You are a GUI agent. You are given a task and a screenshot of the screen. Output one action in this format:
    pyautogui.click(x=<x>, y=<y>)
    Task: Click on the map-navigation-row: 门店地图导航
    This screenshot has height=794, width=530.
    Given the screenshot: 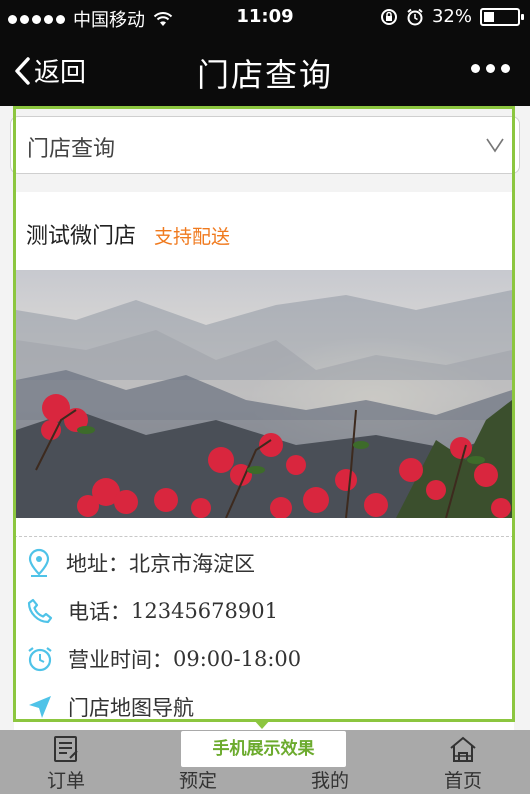 What is the action you would take?
    pyautogui.click(x=110, y=707)
    